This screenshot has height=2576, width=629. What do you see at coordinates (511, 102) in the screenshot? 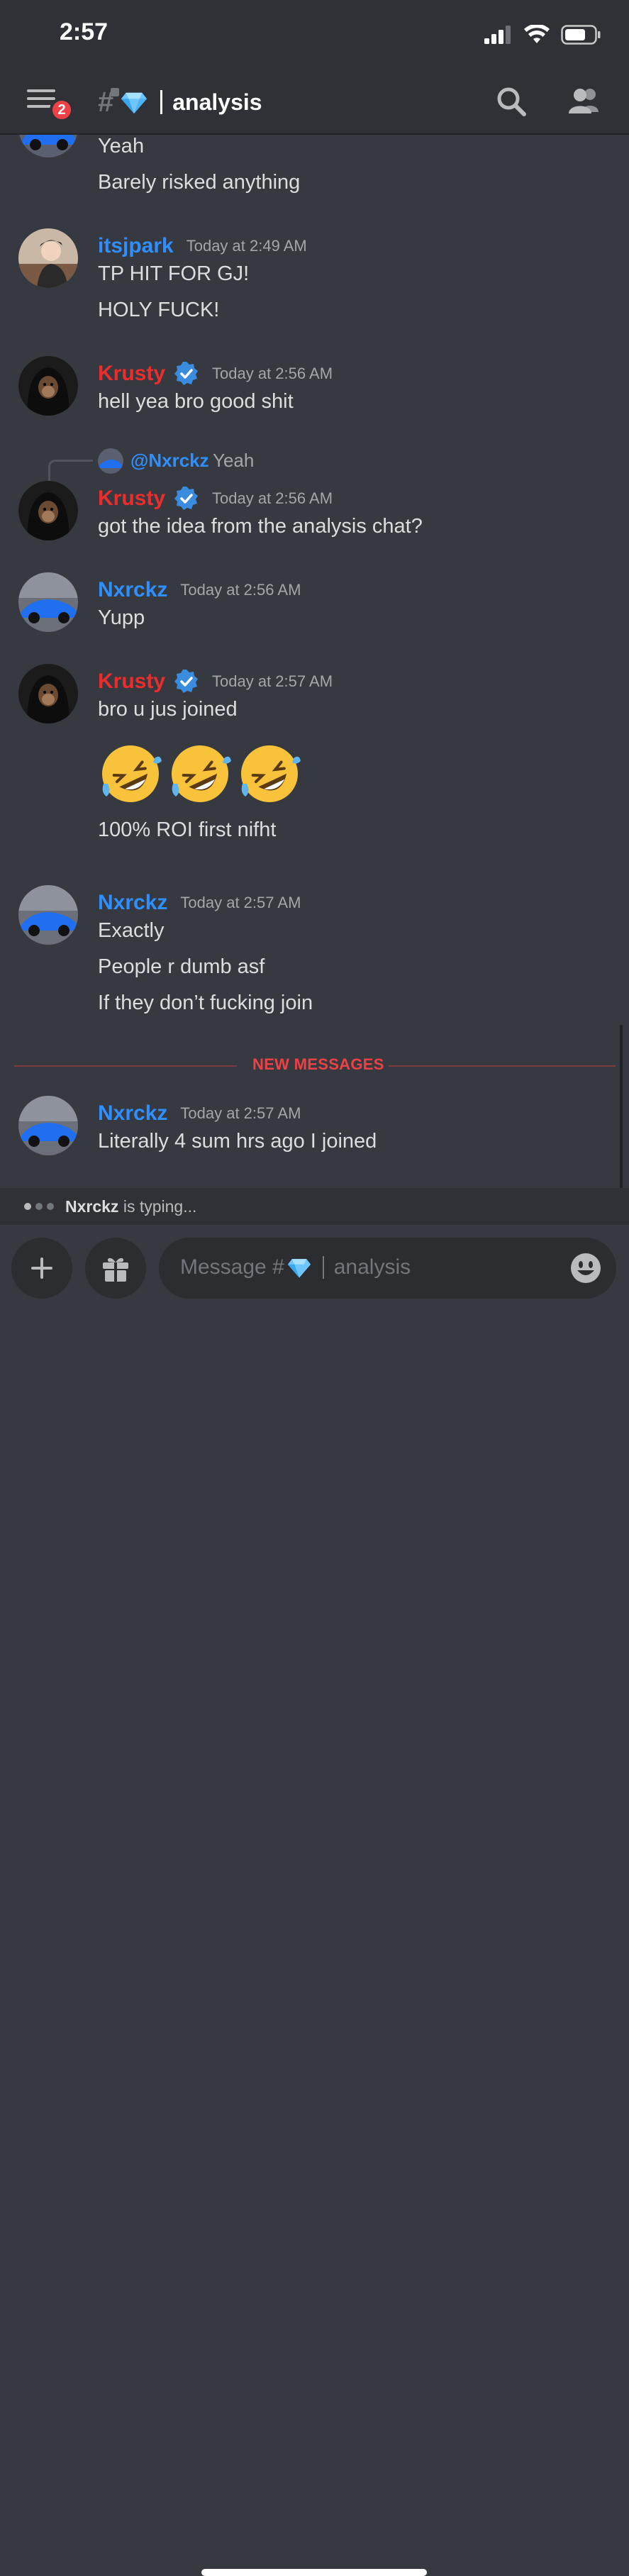
I see `search-icon` at bounding box center [511, 102].